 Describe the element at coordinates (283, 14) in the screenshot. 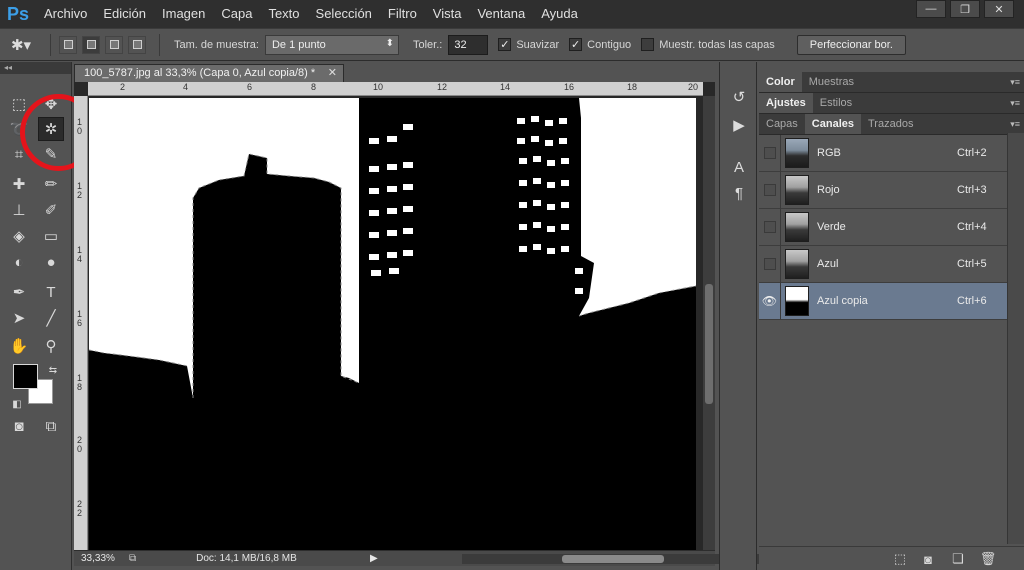

I see `menu-texto: Texto` at that location.